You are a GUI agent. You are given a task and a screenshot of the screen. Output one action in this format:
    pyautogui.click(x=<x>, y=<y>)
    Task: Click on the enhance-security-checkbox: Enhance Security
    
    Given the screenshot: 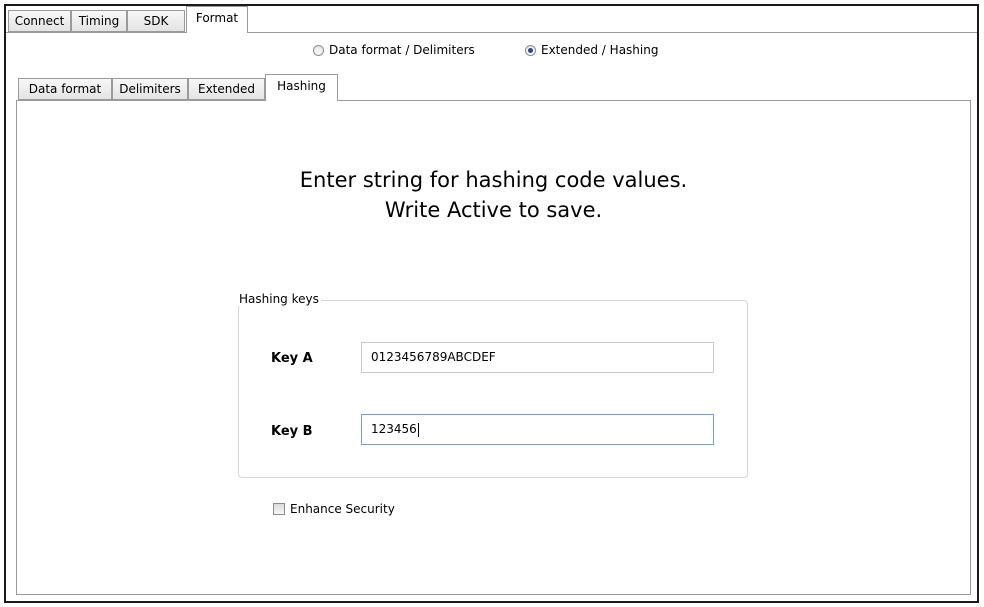 What is the action you would take?
    pyautogui.click(x=334, y=509)
    